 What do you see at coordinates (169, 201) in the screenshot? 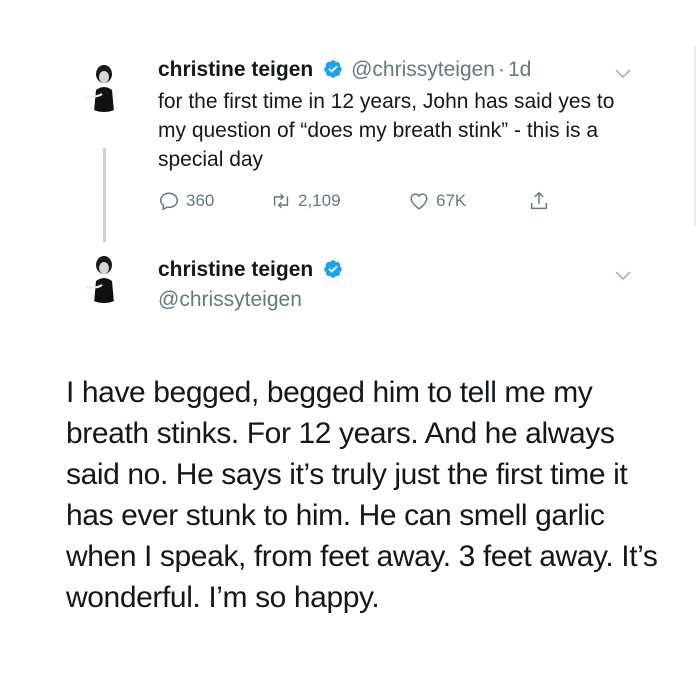
I see `reply-icon` at bounding box center [169, 201].